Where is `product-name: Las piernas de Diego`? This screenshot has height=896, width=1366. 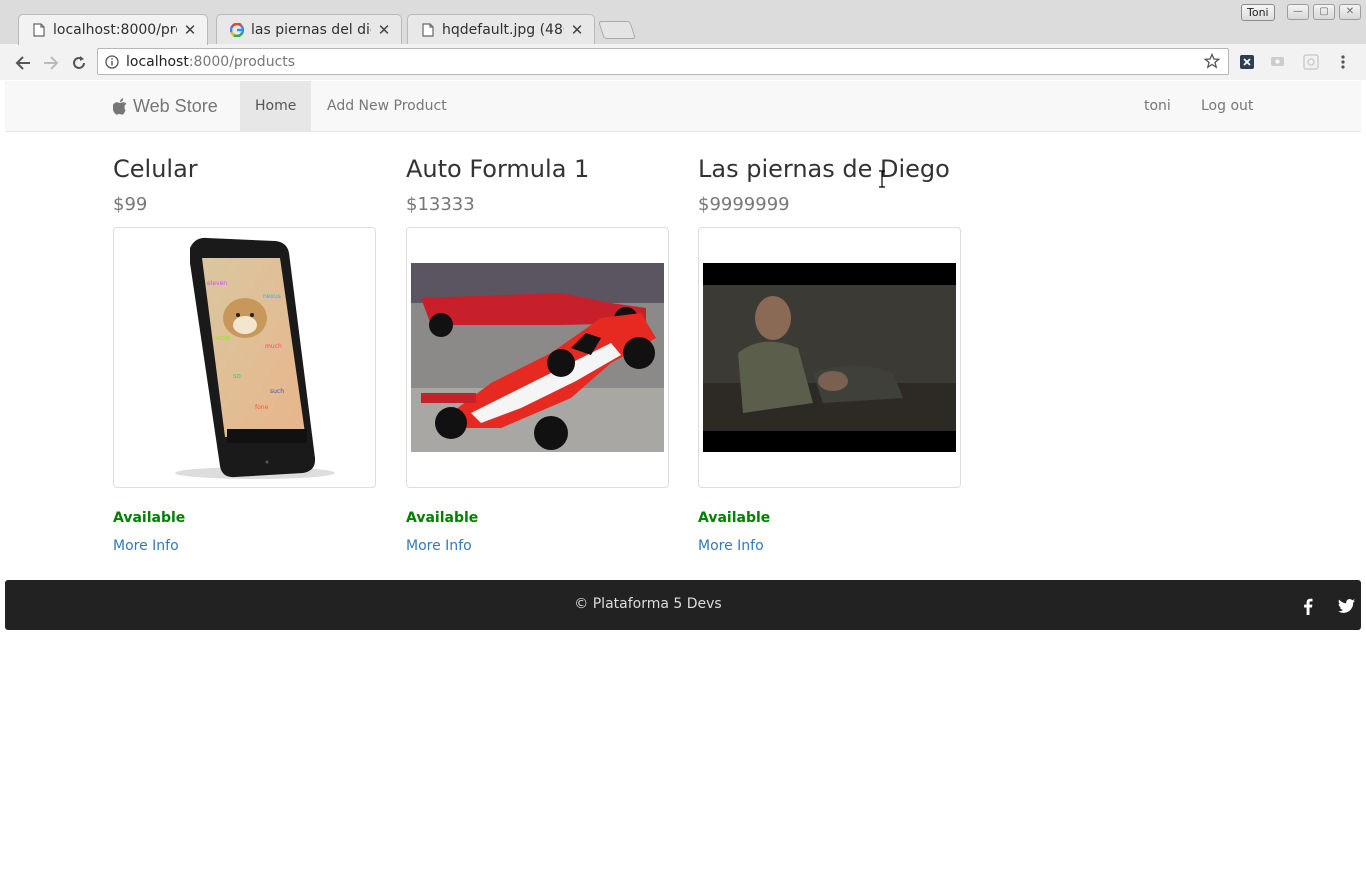
product-name: Las piernas de Diego is located at coordinates (824, 169).